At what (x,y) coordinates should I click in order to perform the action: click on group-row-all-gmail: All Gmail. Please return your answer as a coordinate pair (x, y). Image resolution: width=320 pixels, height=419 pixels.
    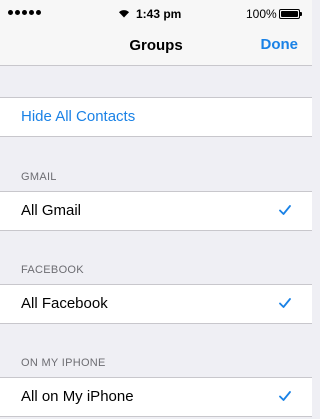
    Looking at the image, I should click on (156, 211).